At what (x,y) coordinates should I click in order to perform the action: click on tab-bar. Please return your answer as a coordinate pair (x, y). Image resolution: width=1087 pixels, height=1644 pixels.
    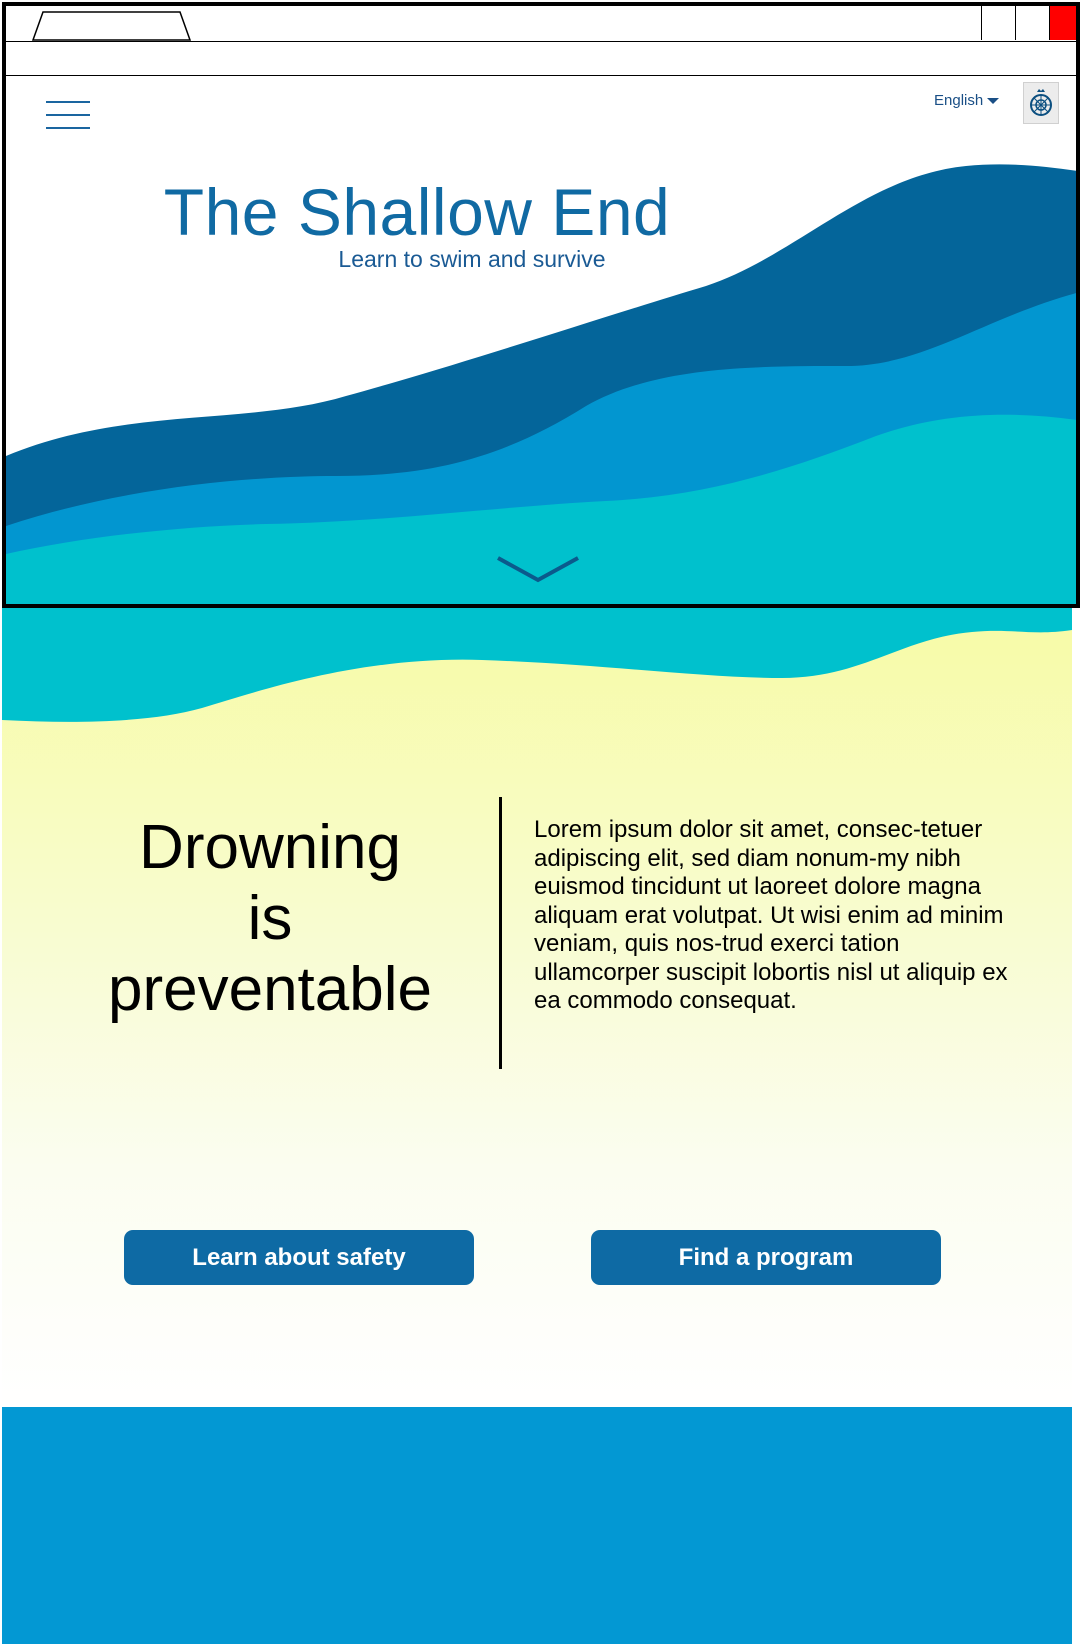
    Looking at the image, I should click on (541, 24).